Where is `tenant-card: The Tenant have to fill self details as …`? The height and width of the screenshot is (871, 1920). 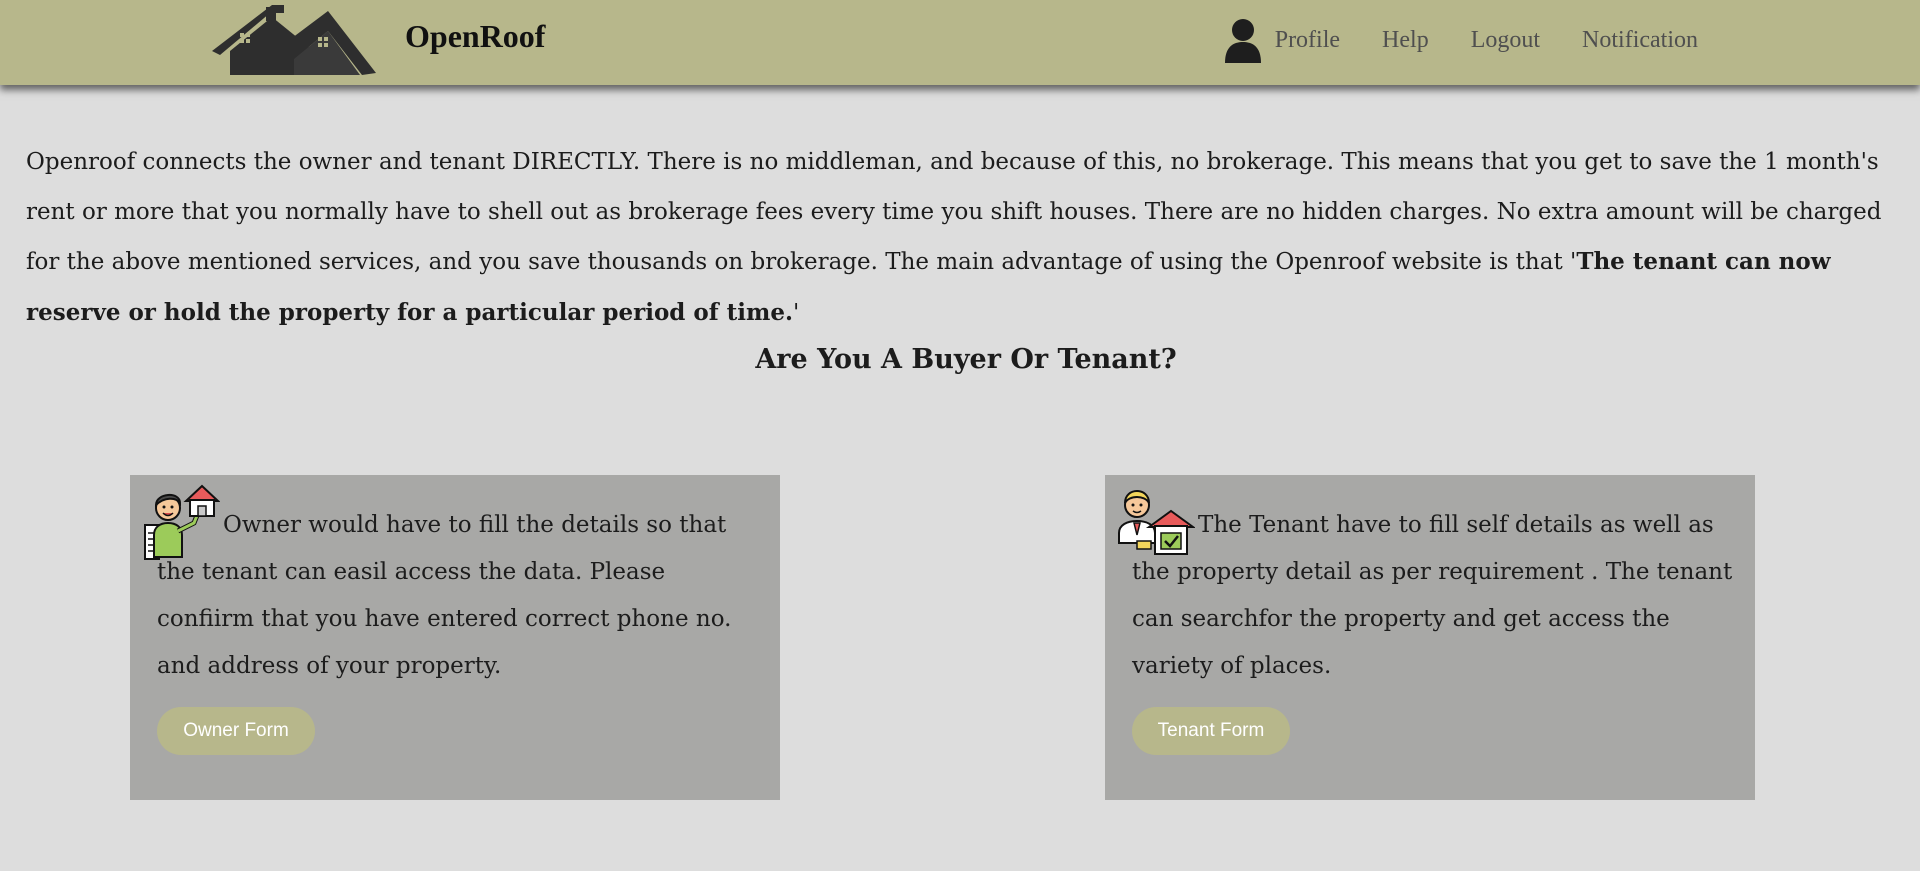 tenant-card: The Tenant have to fill self details as … is located at coordinates (1430, 637).